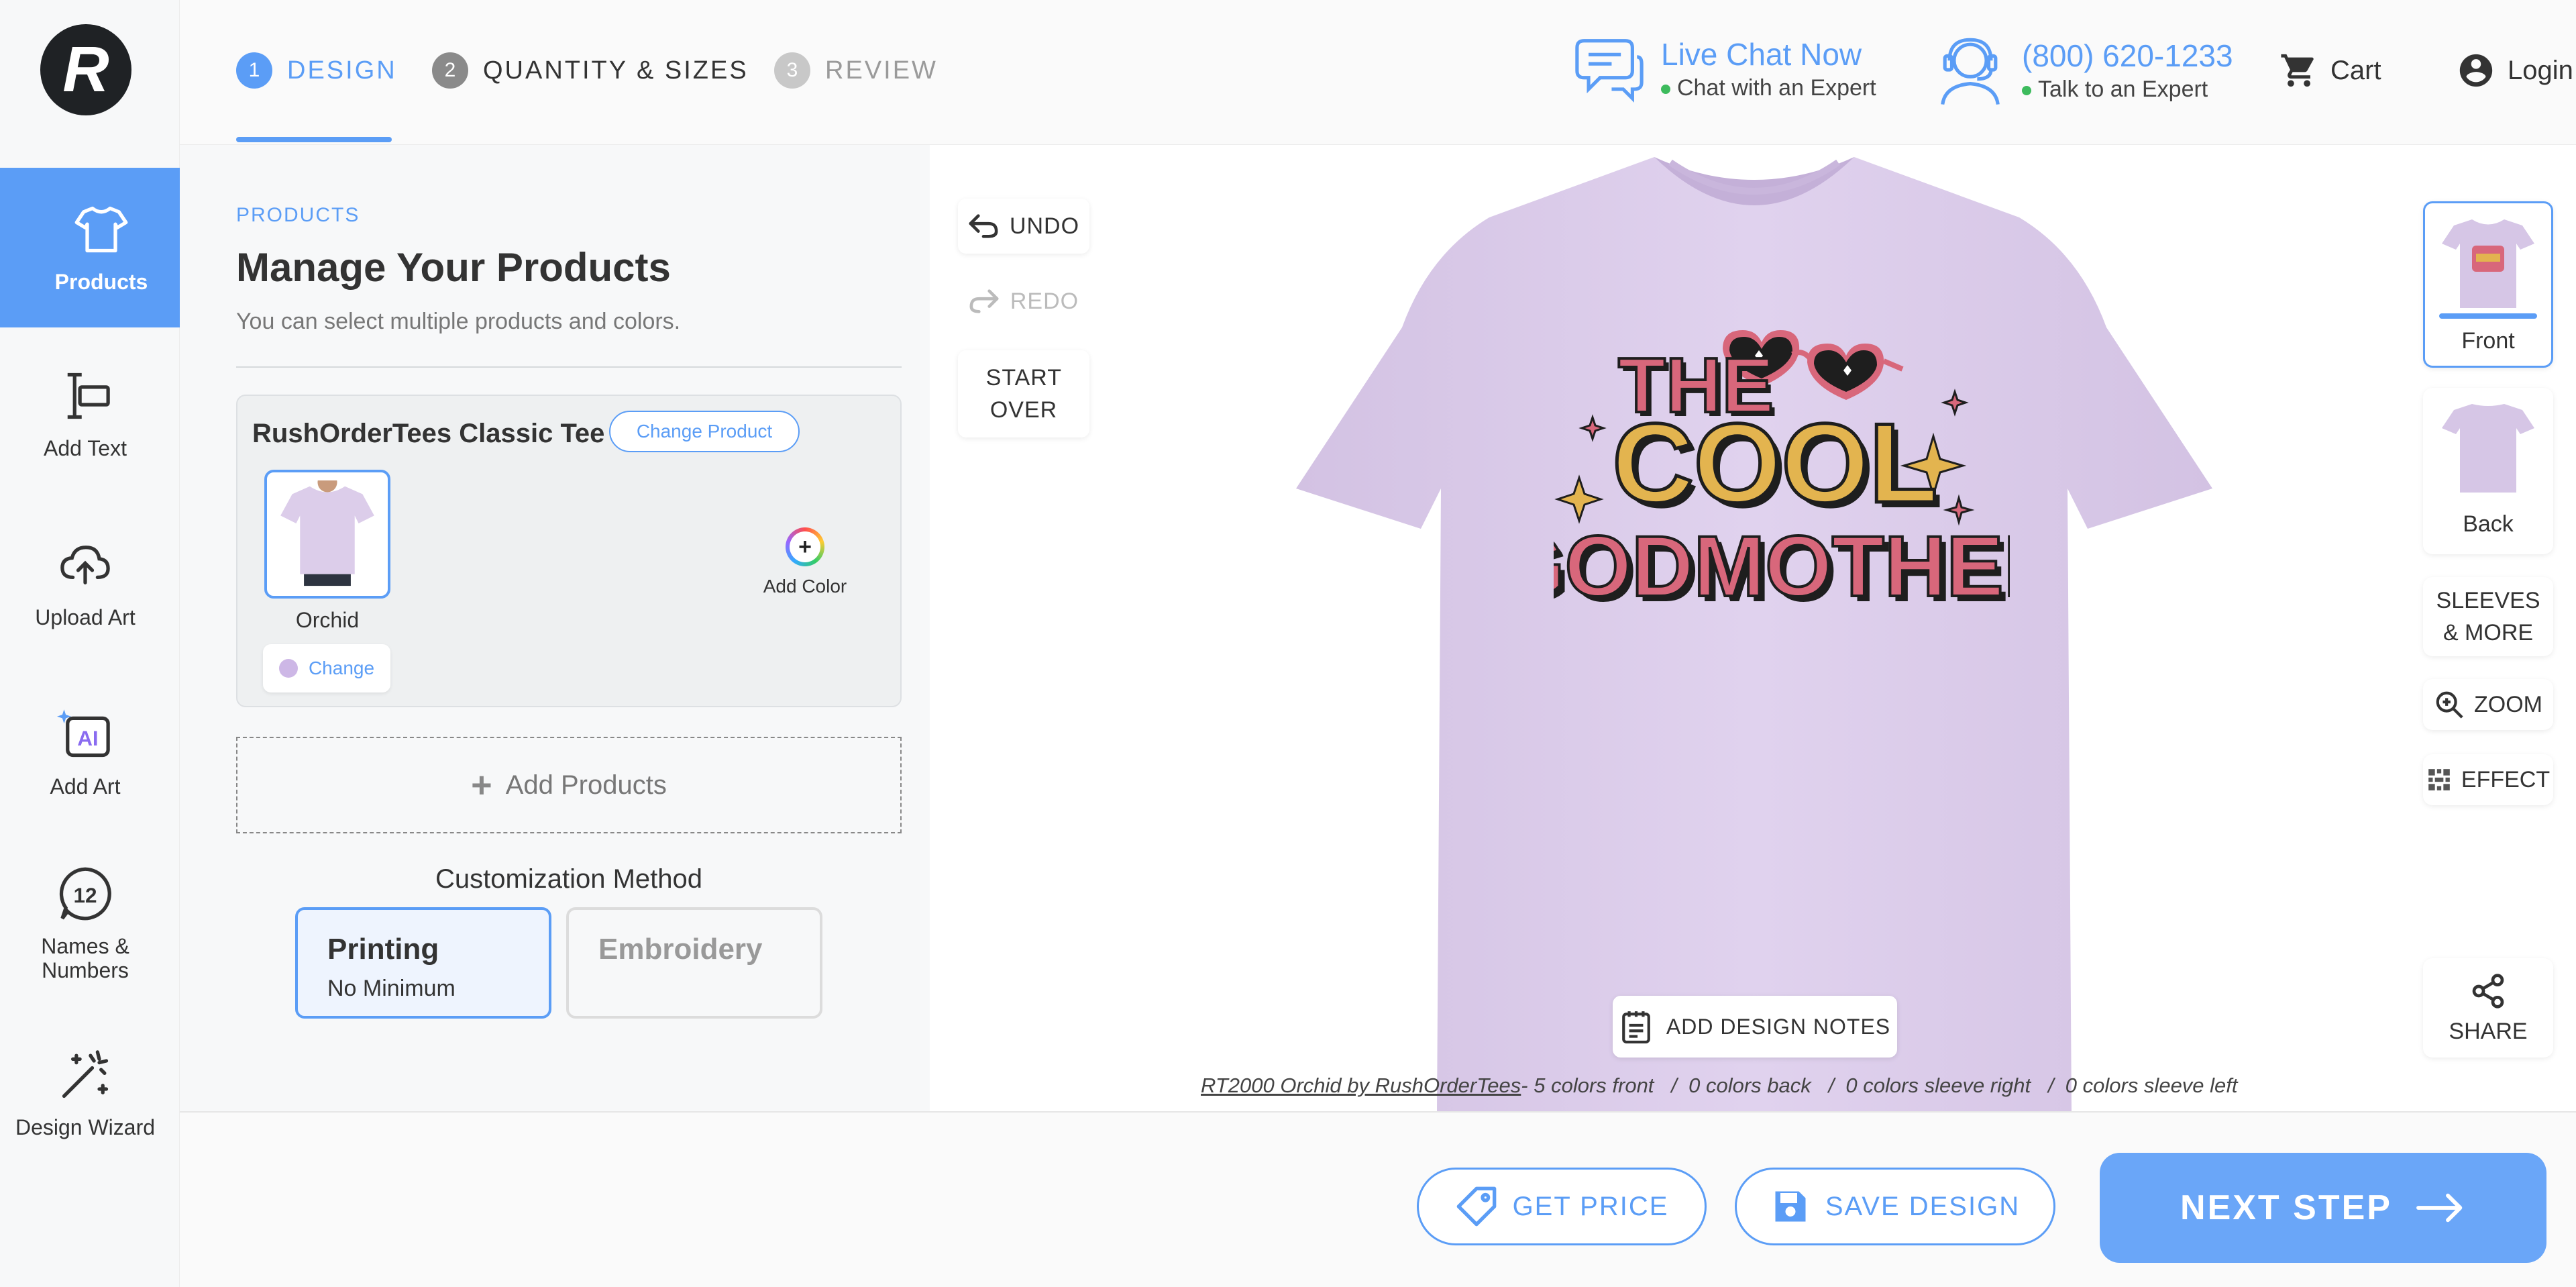  I want to click on rail-item-design-wizard: Design Wizard, so click(85, 1093).